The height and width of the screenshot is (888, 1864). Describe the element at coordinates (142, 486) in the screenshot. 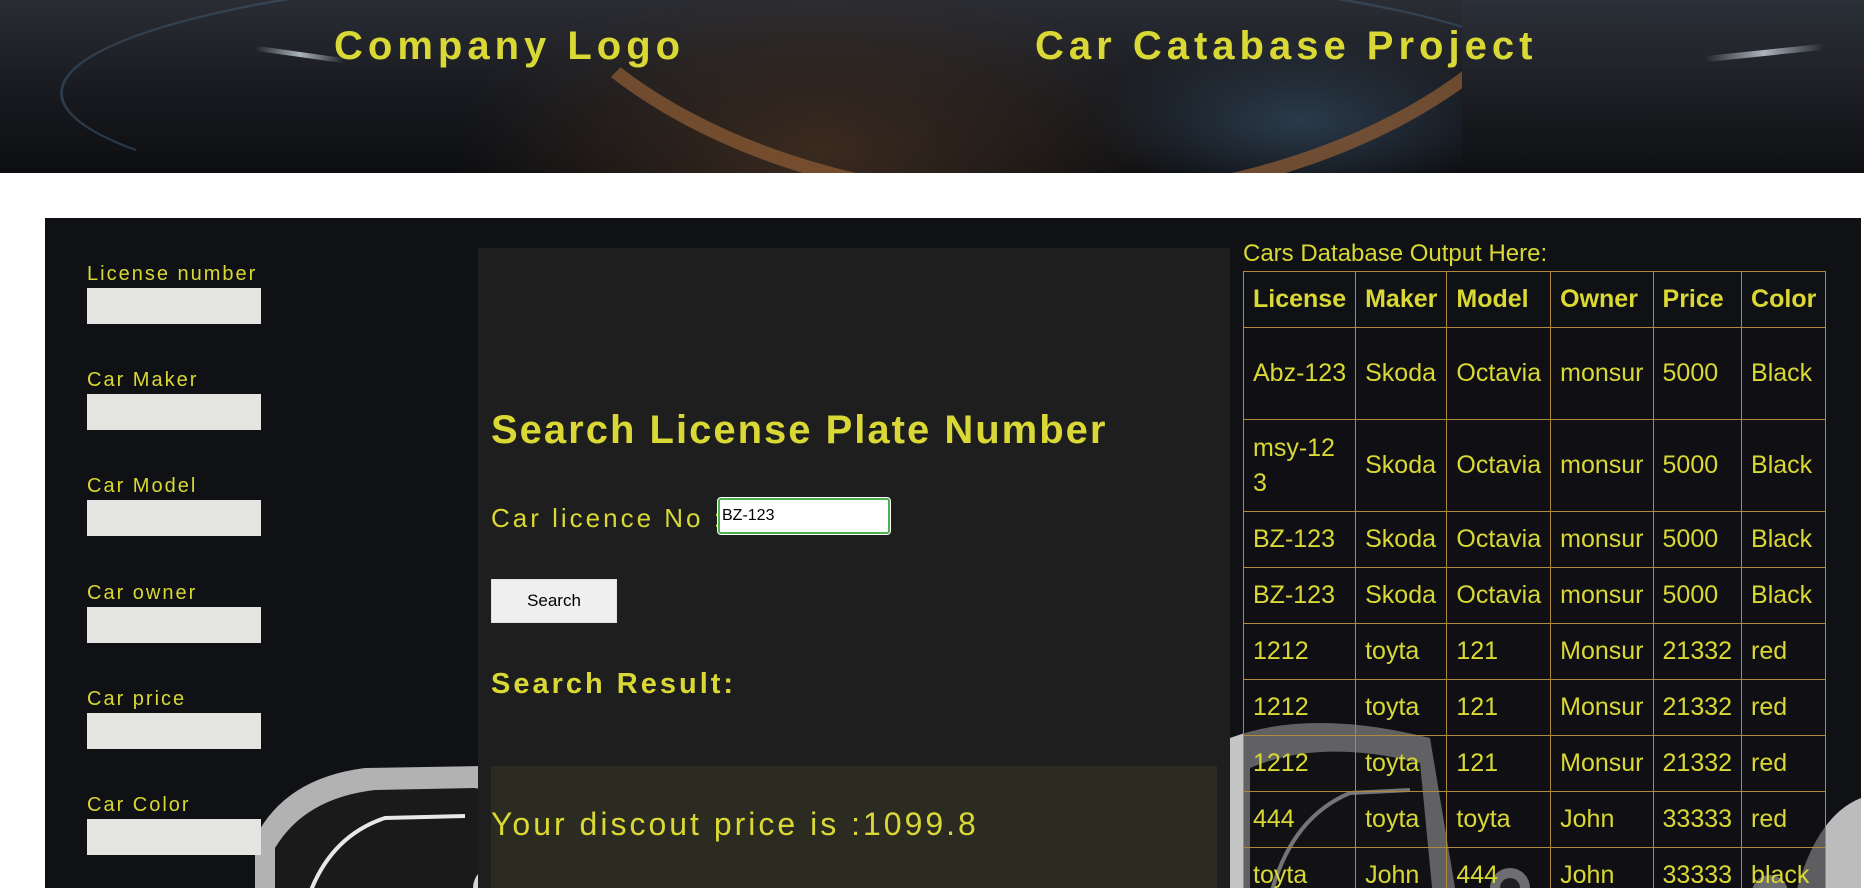

I see `car-model-label: Car Model` at that location.